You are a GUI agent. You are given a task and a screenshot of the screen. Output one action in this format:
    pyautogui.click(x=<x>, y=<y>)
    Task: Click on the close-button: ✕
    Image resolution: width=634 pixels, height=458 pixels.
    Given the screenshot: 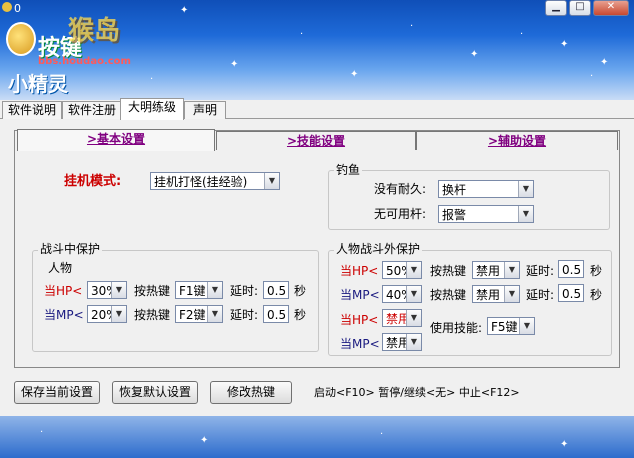 What is the action you would take?
    pyautogui.click(x=611, y=8)
    